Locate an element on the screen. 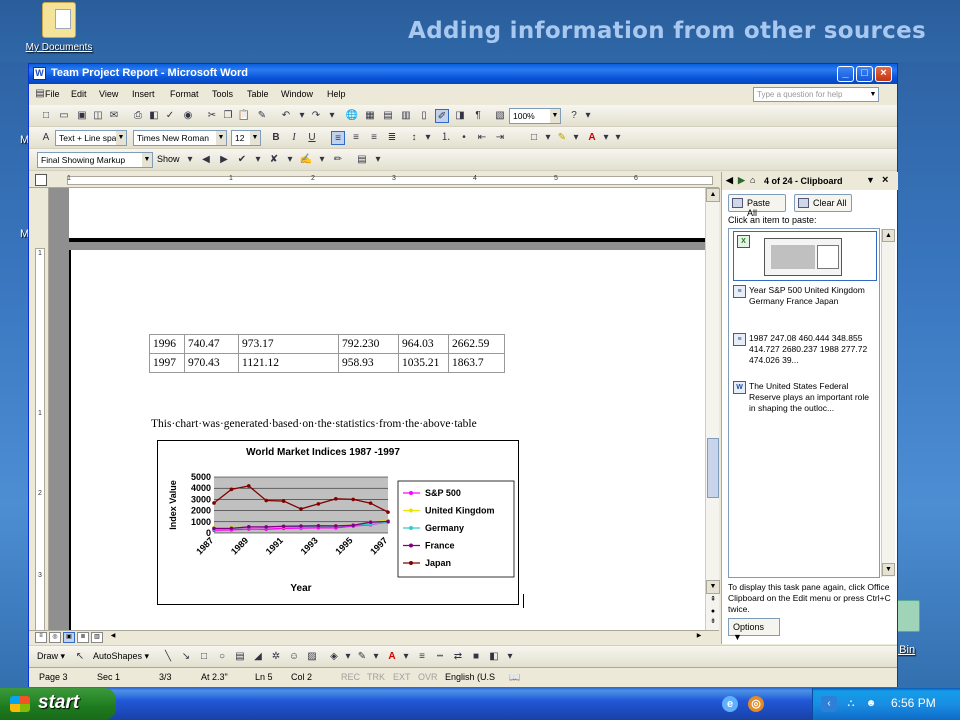  show-menu: Show is located at coordinates (168, 159).